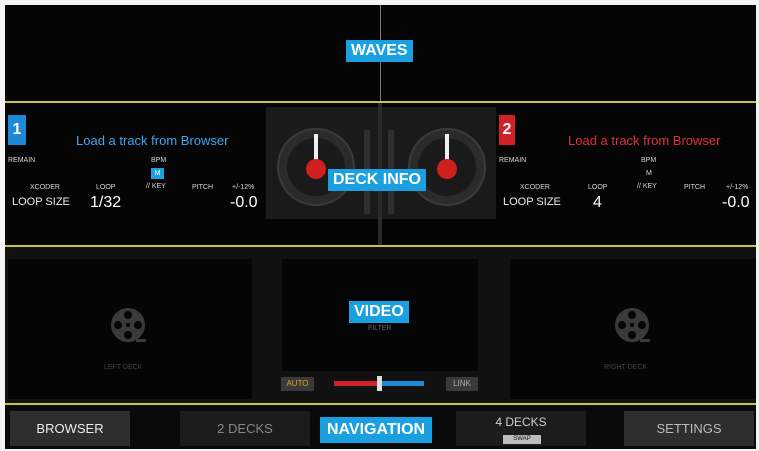 The image size is (759, 451). I want to click on link-button: LINK, so click(462, 384).